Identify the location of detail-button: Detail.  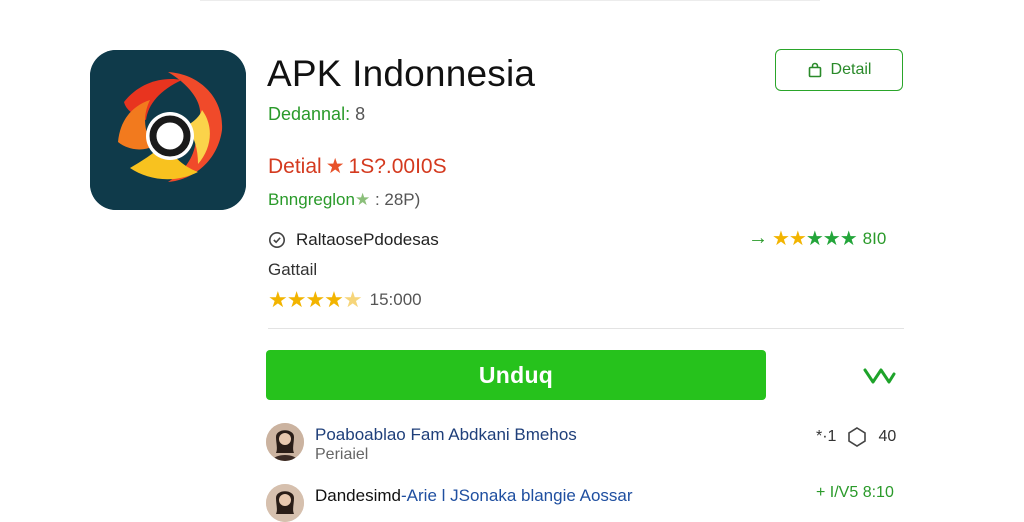
(839, 70).